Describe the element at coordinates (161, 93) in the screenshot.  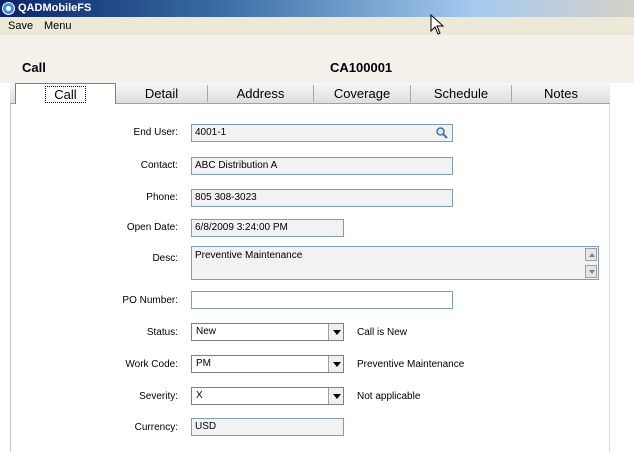
I see `tab-detail: Detail` at that location.